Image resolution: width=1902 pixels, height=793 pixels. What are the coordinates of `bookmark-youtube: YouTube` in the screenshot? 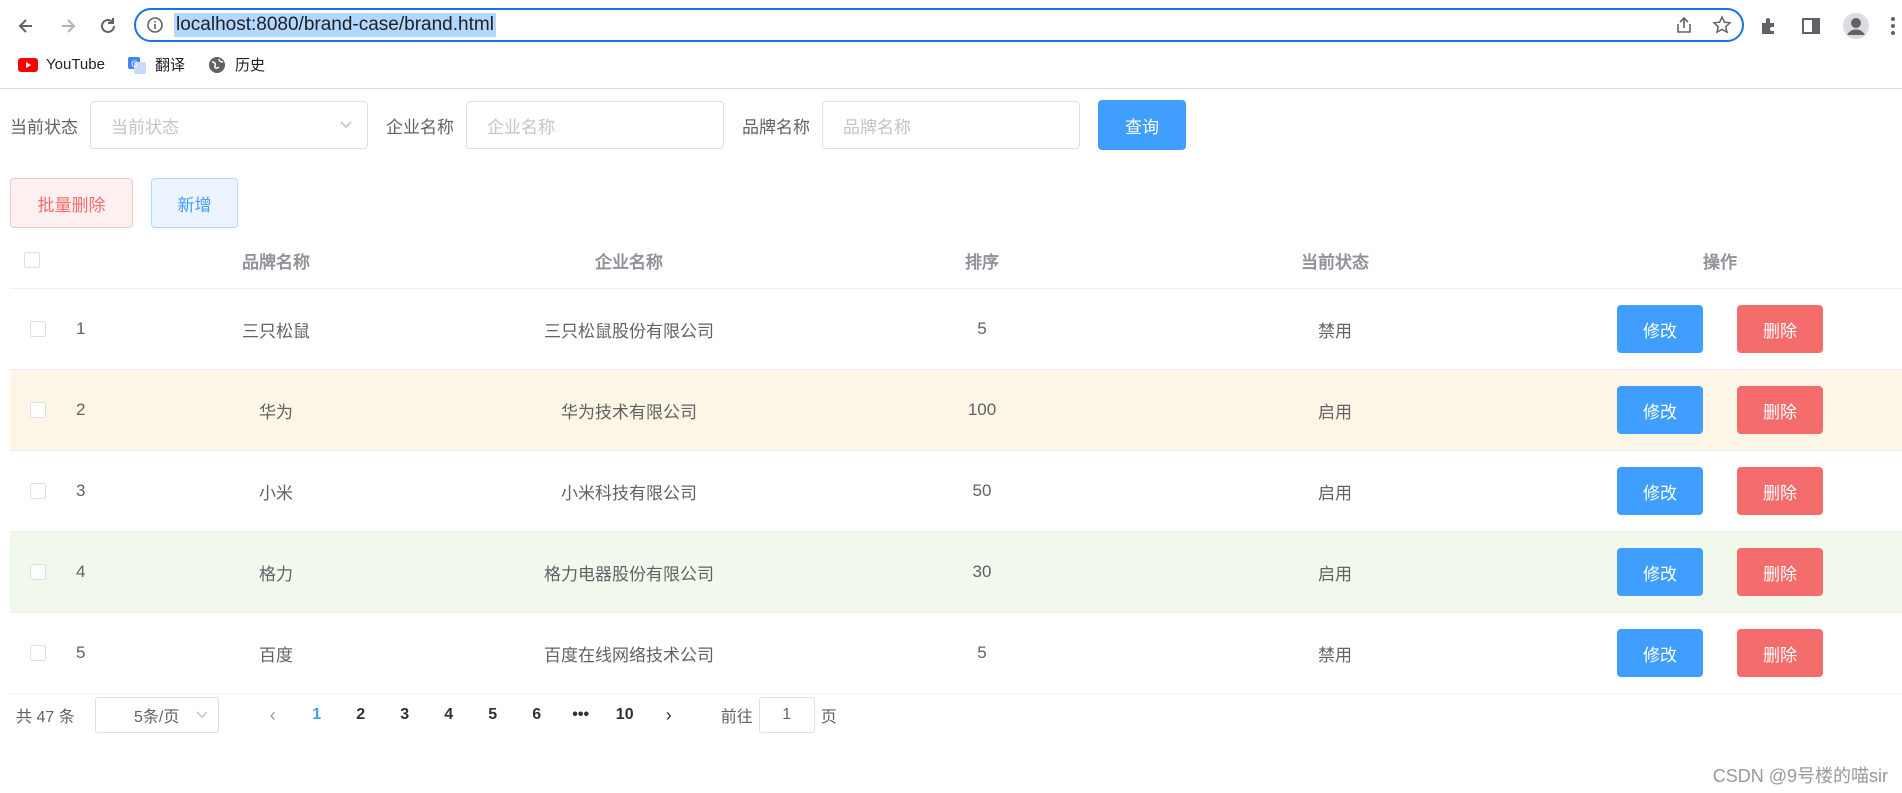 It's located at (61, 64).